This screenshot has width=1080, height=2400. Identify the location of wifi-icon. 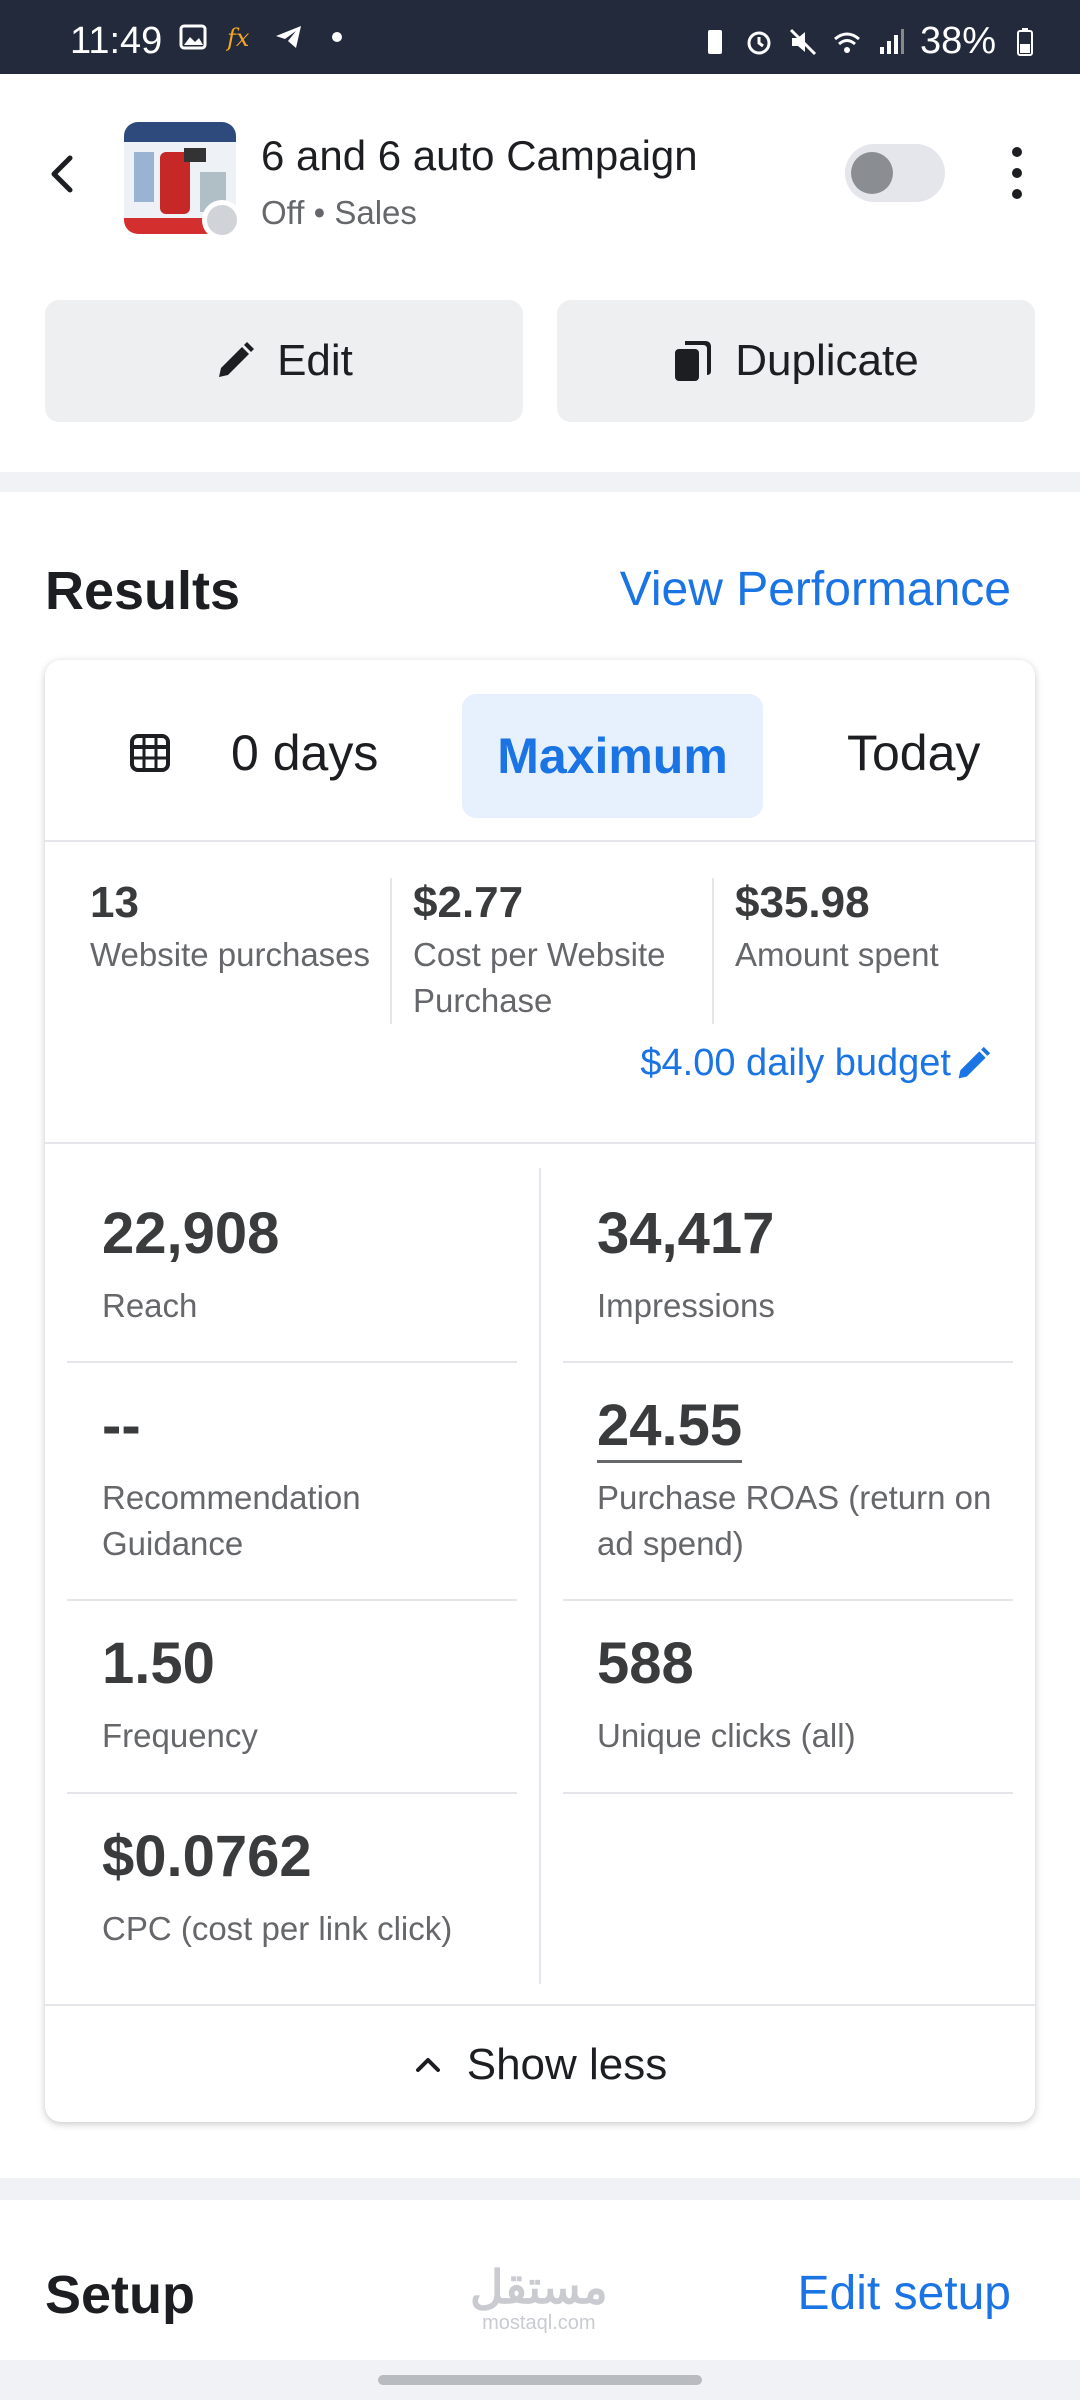
(846, 42).